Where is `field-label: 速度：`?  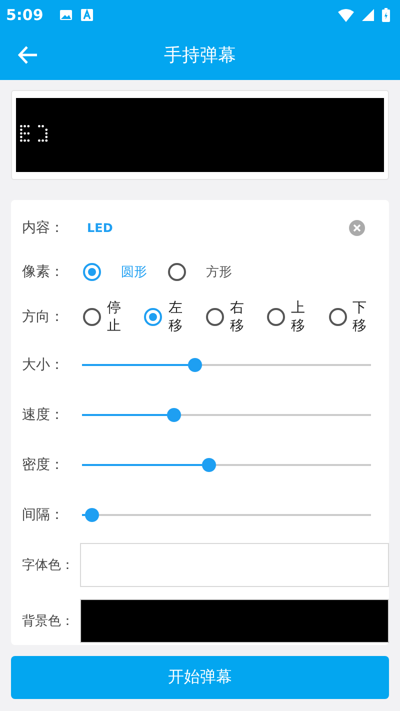
field-label: 速度： is located at coordinates (43, 415).